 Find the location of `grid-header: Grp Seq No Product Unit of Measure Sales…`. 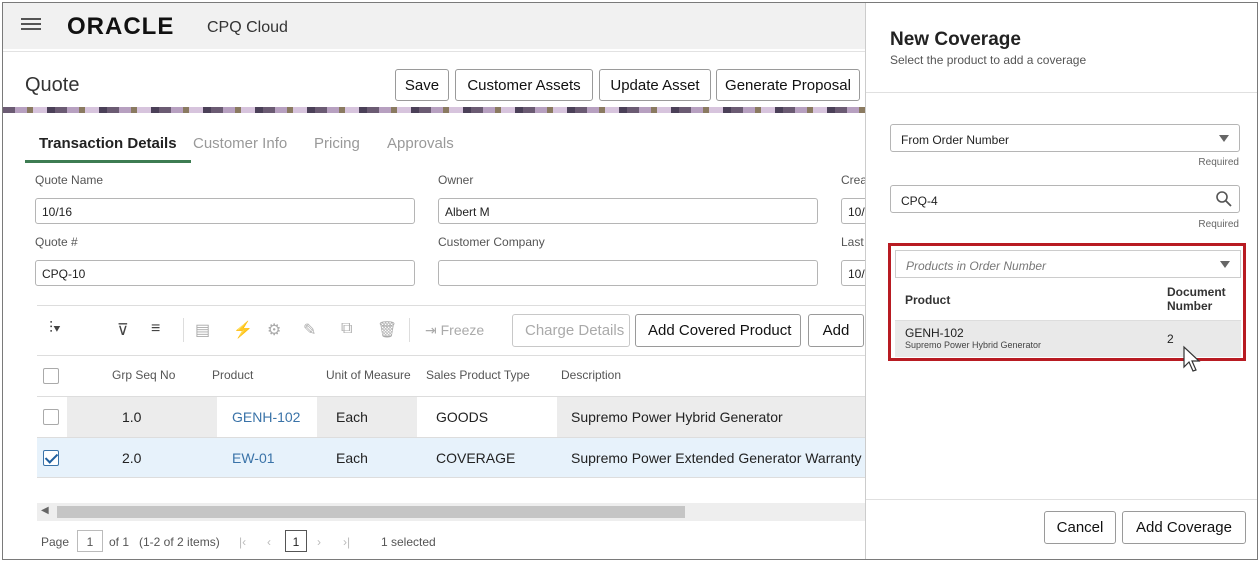

grid-header: Grp Seq No Product Unit of Measure Sales… is located at coordinates (451, 375).